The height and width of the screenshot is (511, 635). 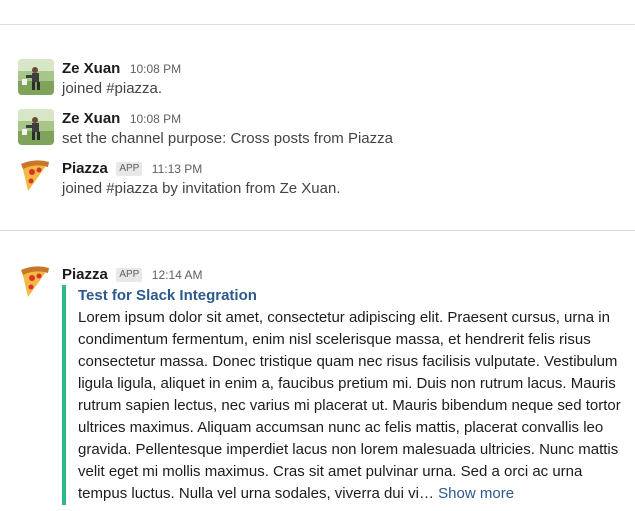 I want to click on timestamp: 11:13 PM, so click(x=177, y=169).